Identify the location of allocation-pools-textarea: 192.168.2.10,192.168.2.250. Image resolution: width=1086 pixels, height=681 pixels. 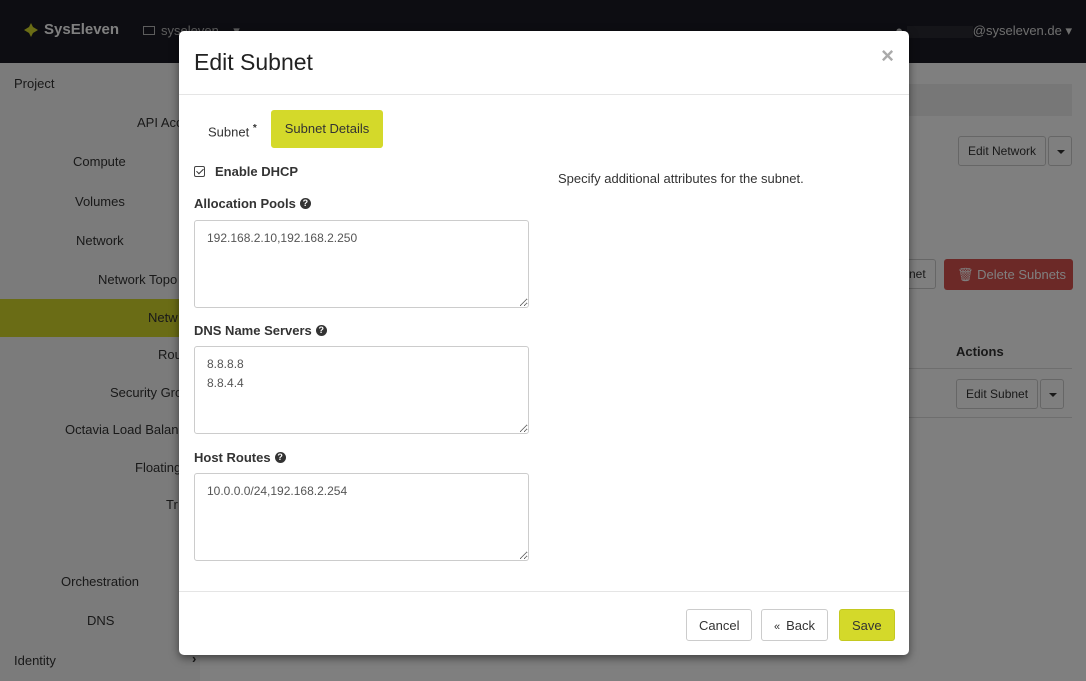
(361, 264).